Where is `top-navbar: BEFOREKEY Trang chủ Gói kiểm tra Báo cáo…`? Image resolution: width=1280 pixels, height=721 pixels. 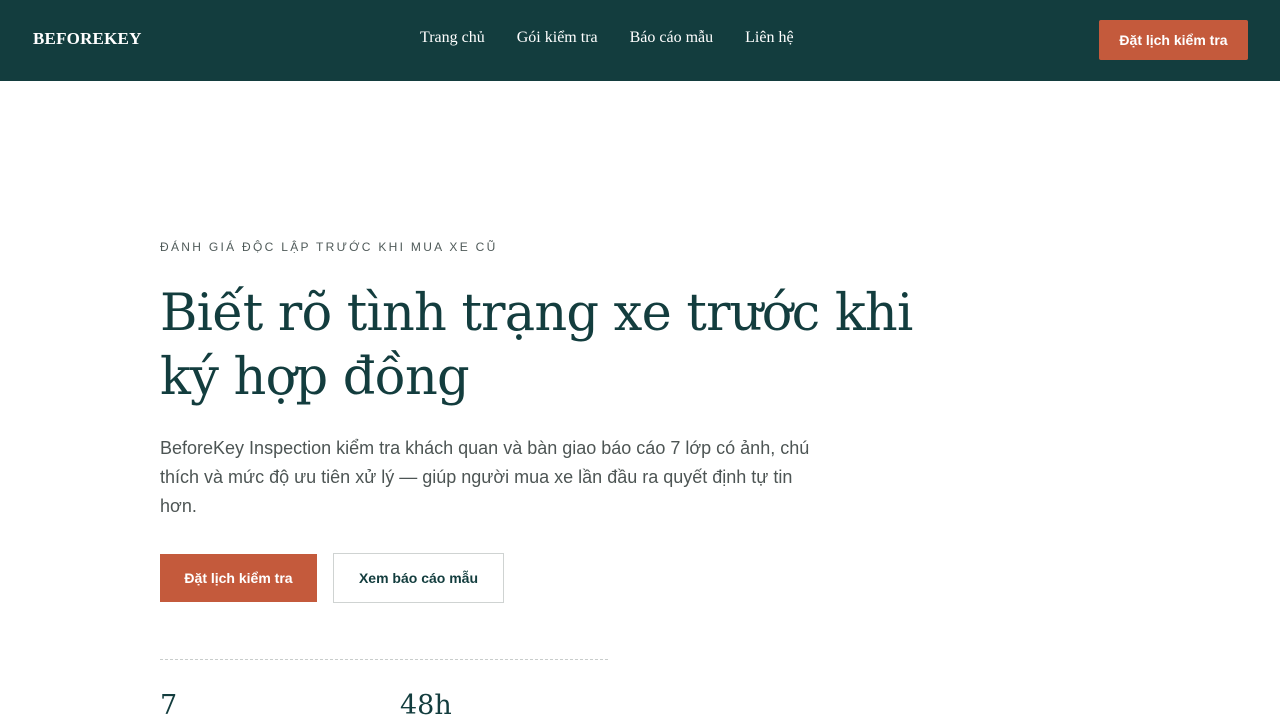 top-navbar: BEFOREKEY Trang chủ Gói kiểm tra Báo cáo… is located at coordinates (640, 40).